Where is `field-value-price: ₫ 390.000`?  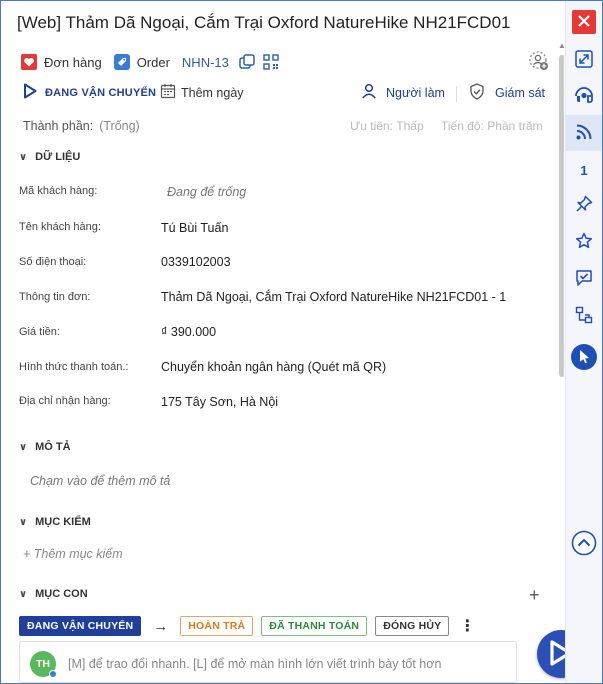
field-value-price: ₫ 390.000 is located at coordinates (188, 332).